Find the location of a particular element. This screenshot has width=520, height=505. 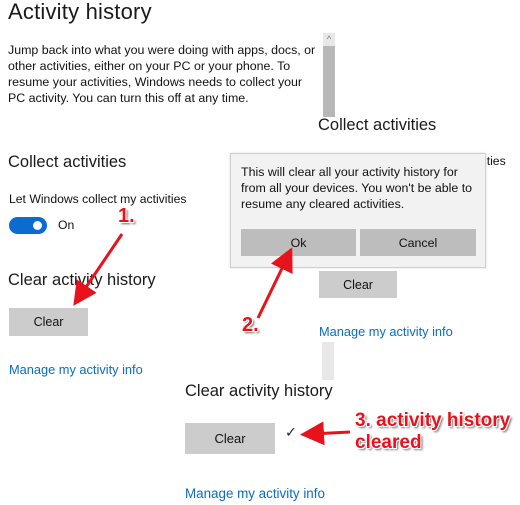

annotation-step3: 3. activity history cleared is located at coordinates (432, 432).